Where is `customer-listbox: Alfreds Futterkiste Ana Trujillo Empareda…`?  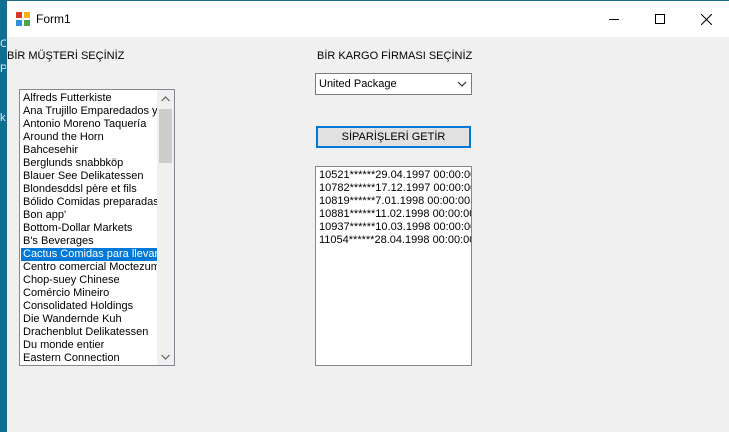
customer-listbox: Alfreds Futterkiste Ana Trujillo Empareda… is located at coordinates (97, 227).